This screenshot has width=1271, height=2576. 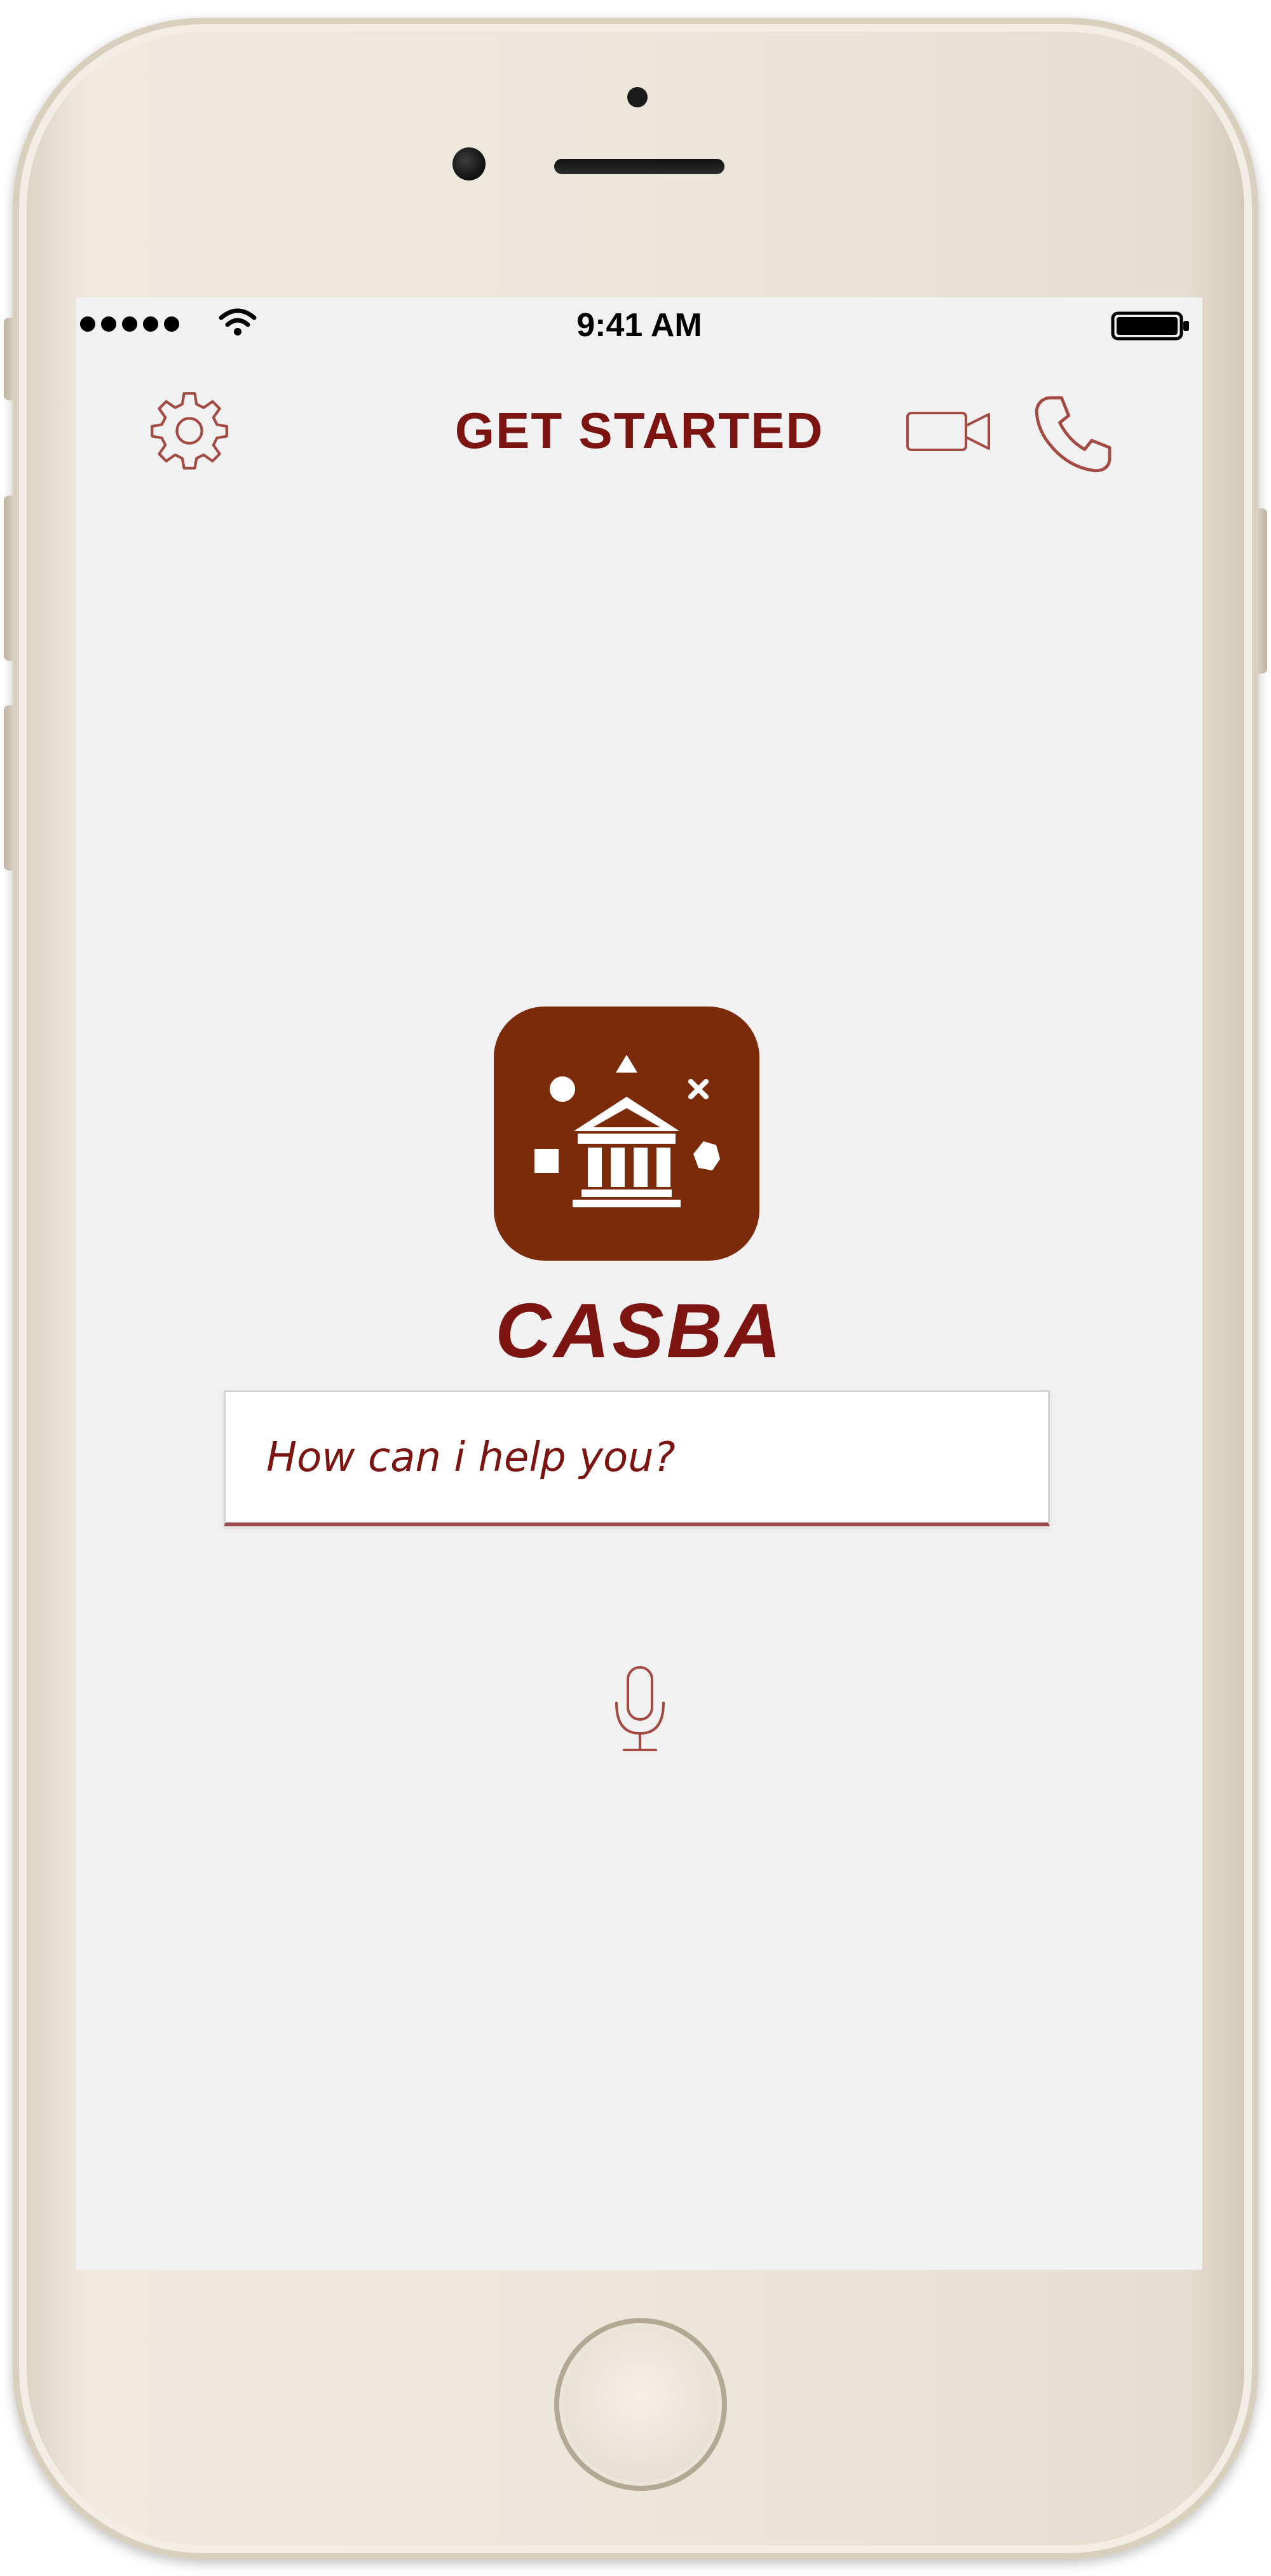 I want to click on search-box, so click(x=637, y=1458).